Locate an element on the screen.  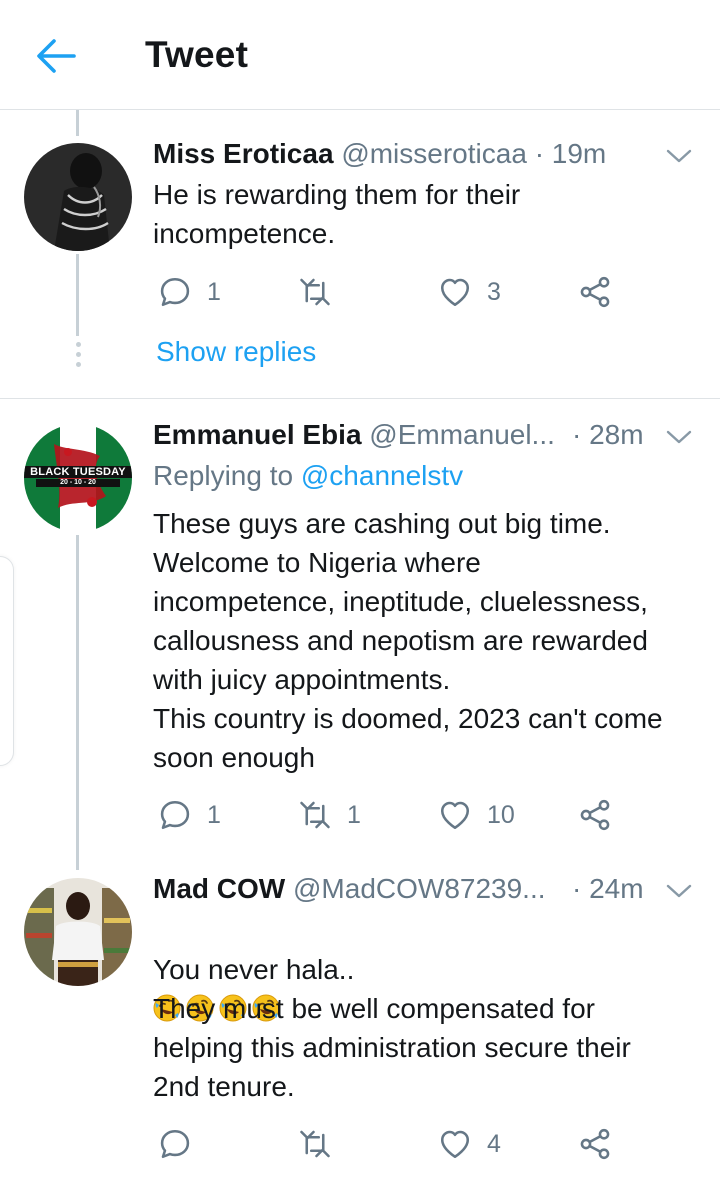
display-name: Miss Eroticaa is located at coordinates (243, 153).